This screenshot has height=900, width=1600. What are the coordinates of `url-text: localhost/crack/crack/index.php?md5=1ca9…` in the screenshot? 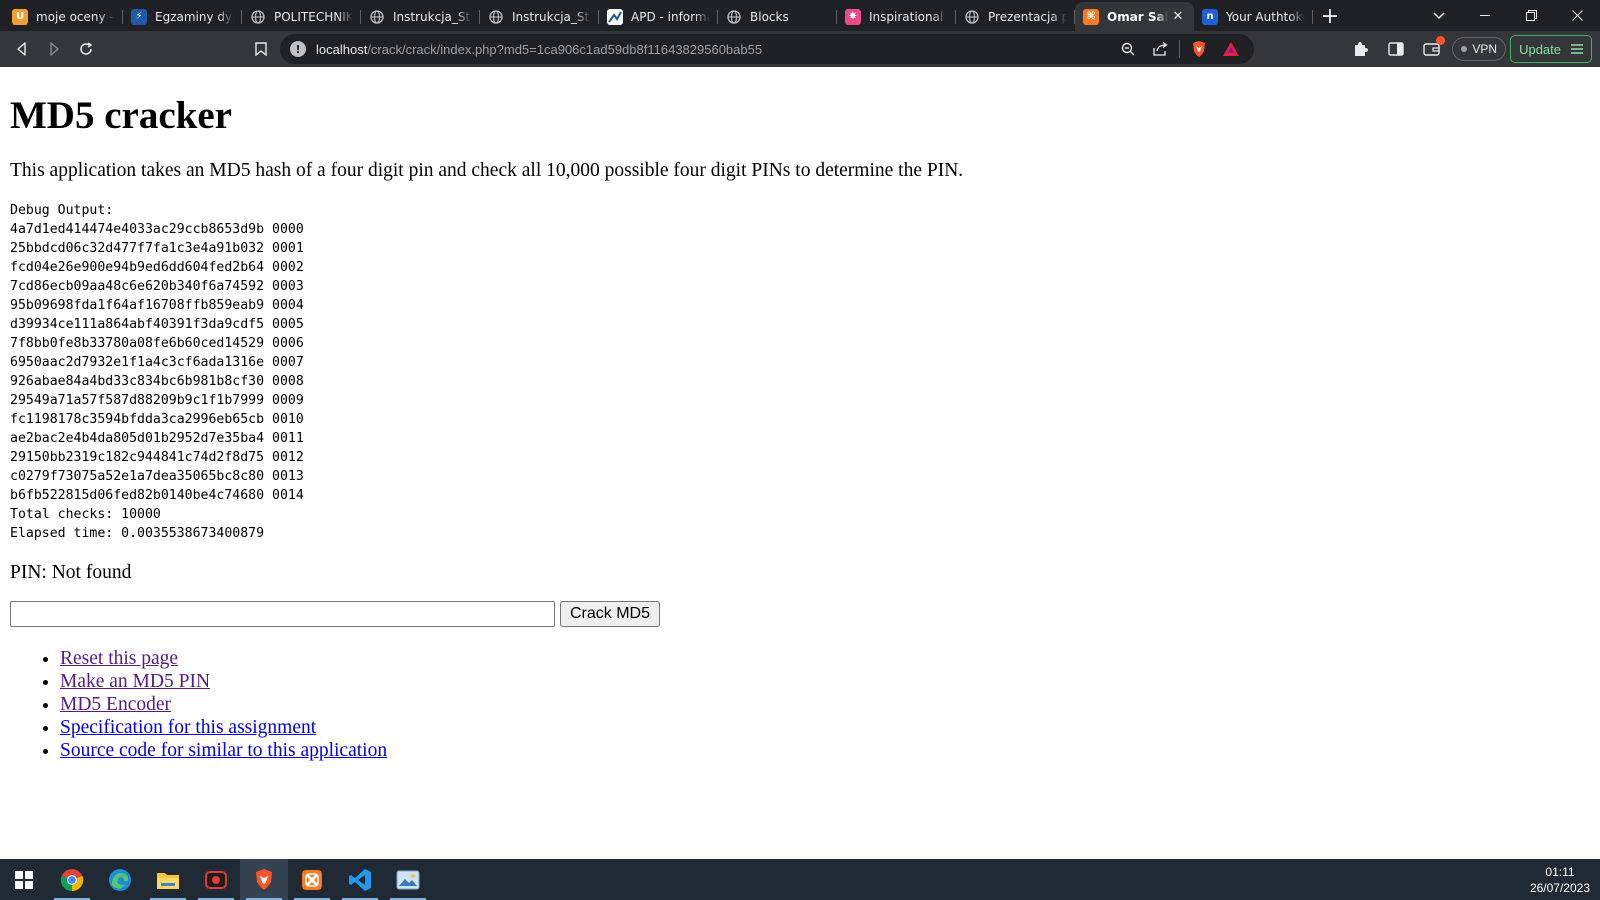 It's located at (715, 49).